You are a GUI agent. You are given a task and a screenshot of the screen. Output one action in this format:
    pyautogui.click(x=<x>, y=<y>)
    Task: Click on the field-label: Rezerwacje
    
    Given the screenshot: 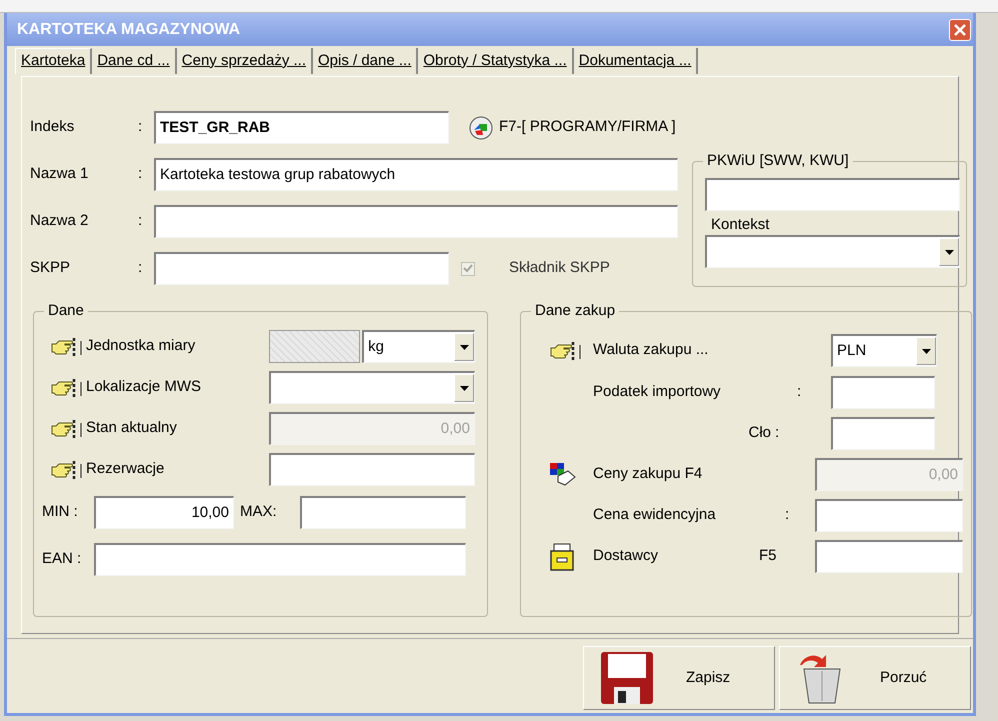 What is the action you would take?
    pyautogui.click(x=125, y=469)
    